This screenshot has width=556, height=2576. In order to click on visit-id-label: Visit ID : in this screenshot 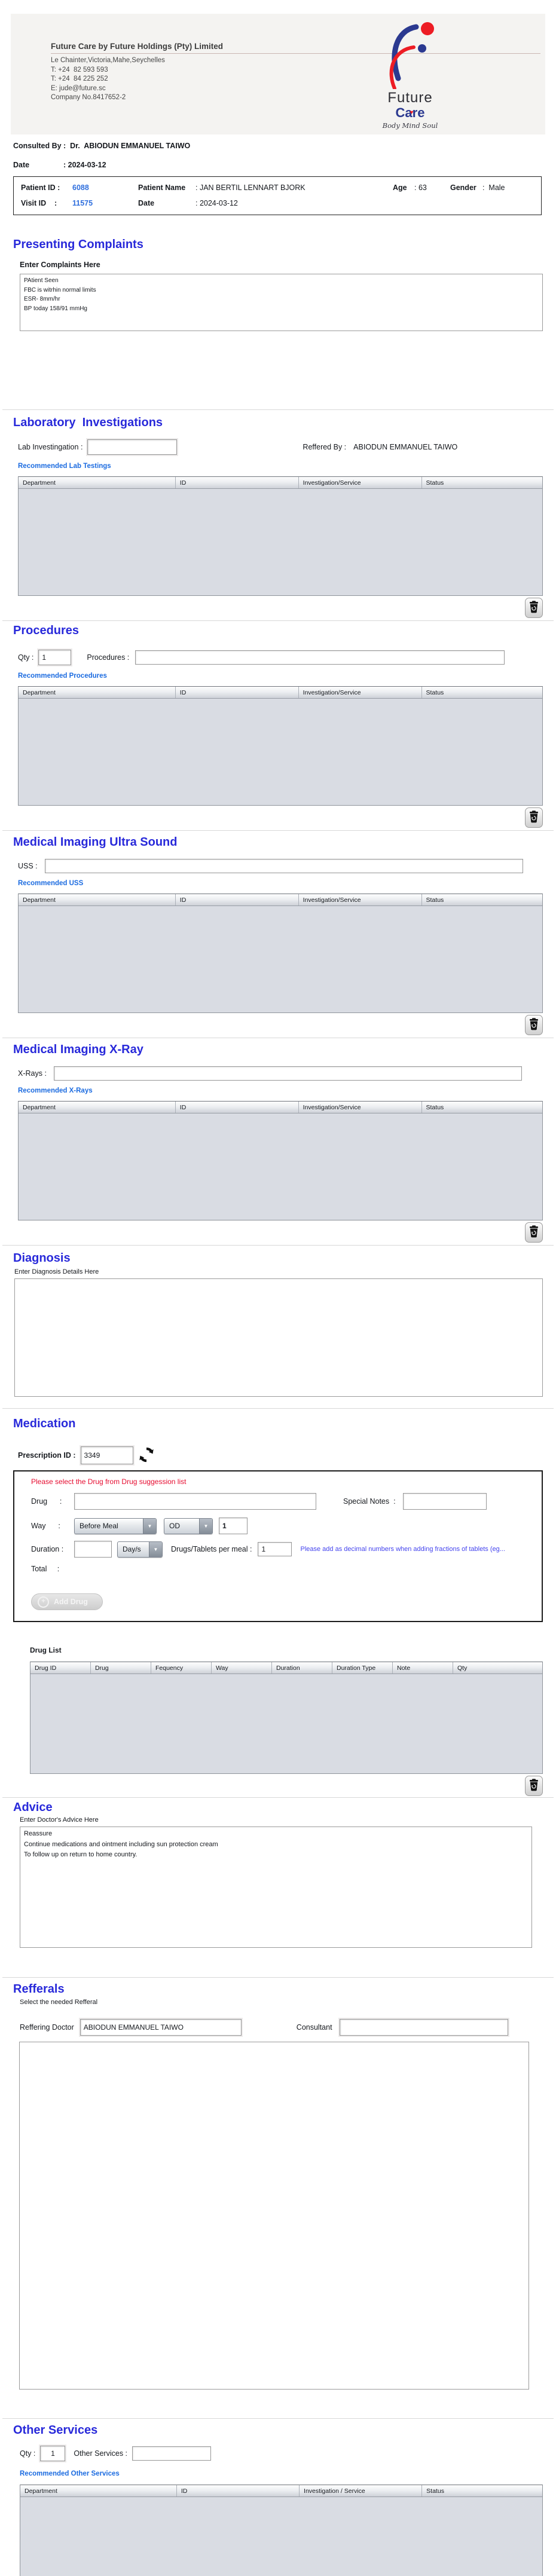, I will do `click(39, 203)`.